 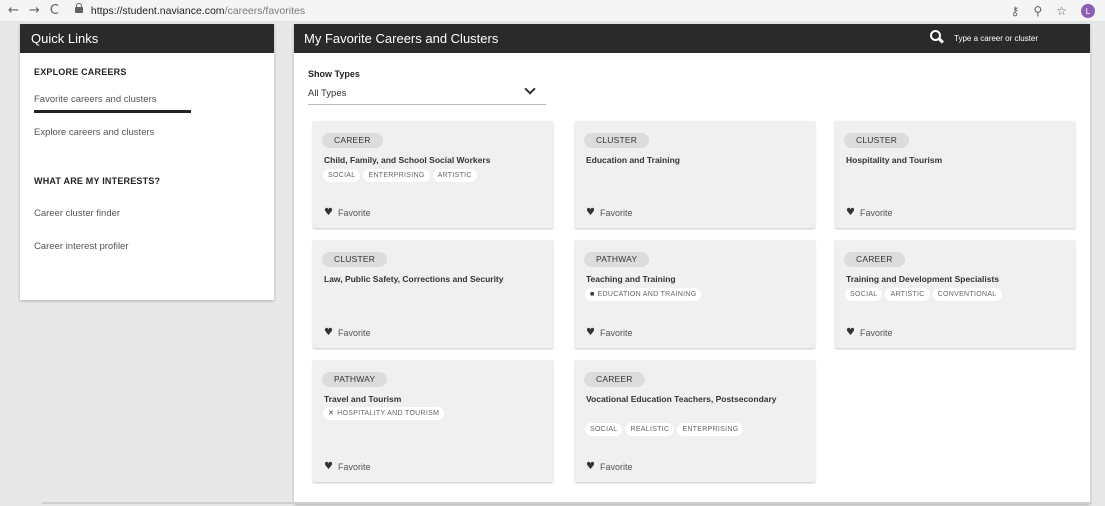 I want to click on tag: ✕ HOSPITALITY AND TOURISM, so click(x=384, y=413).